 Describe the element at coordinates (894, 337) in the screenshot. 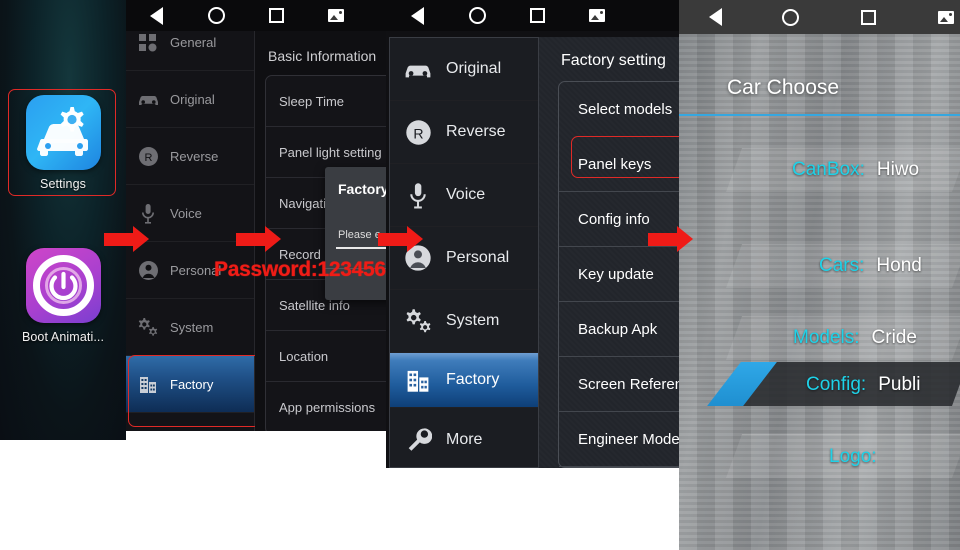

I see `row-value: Cride` at that location.